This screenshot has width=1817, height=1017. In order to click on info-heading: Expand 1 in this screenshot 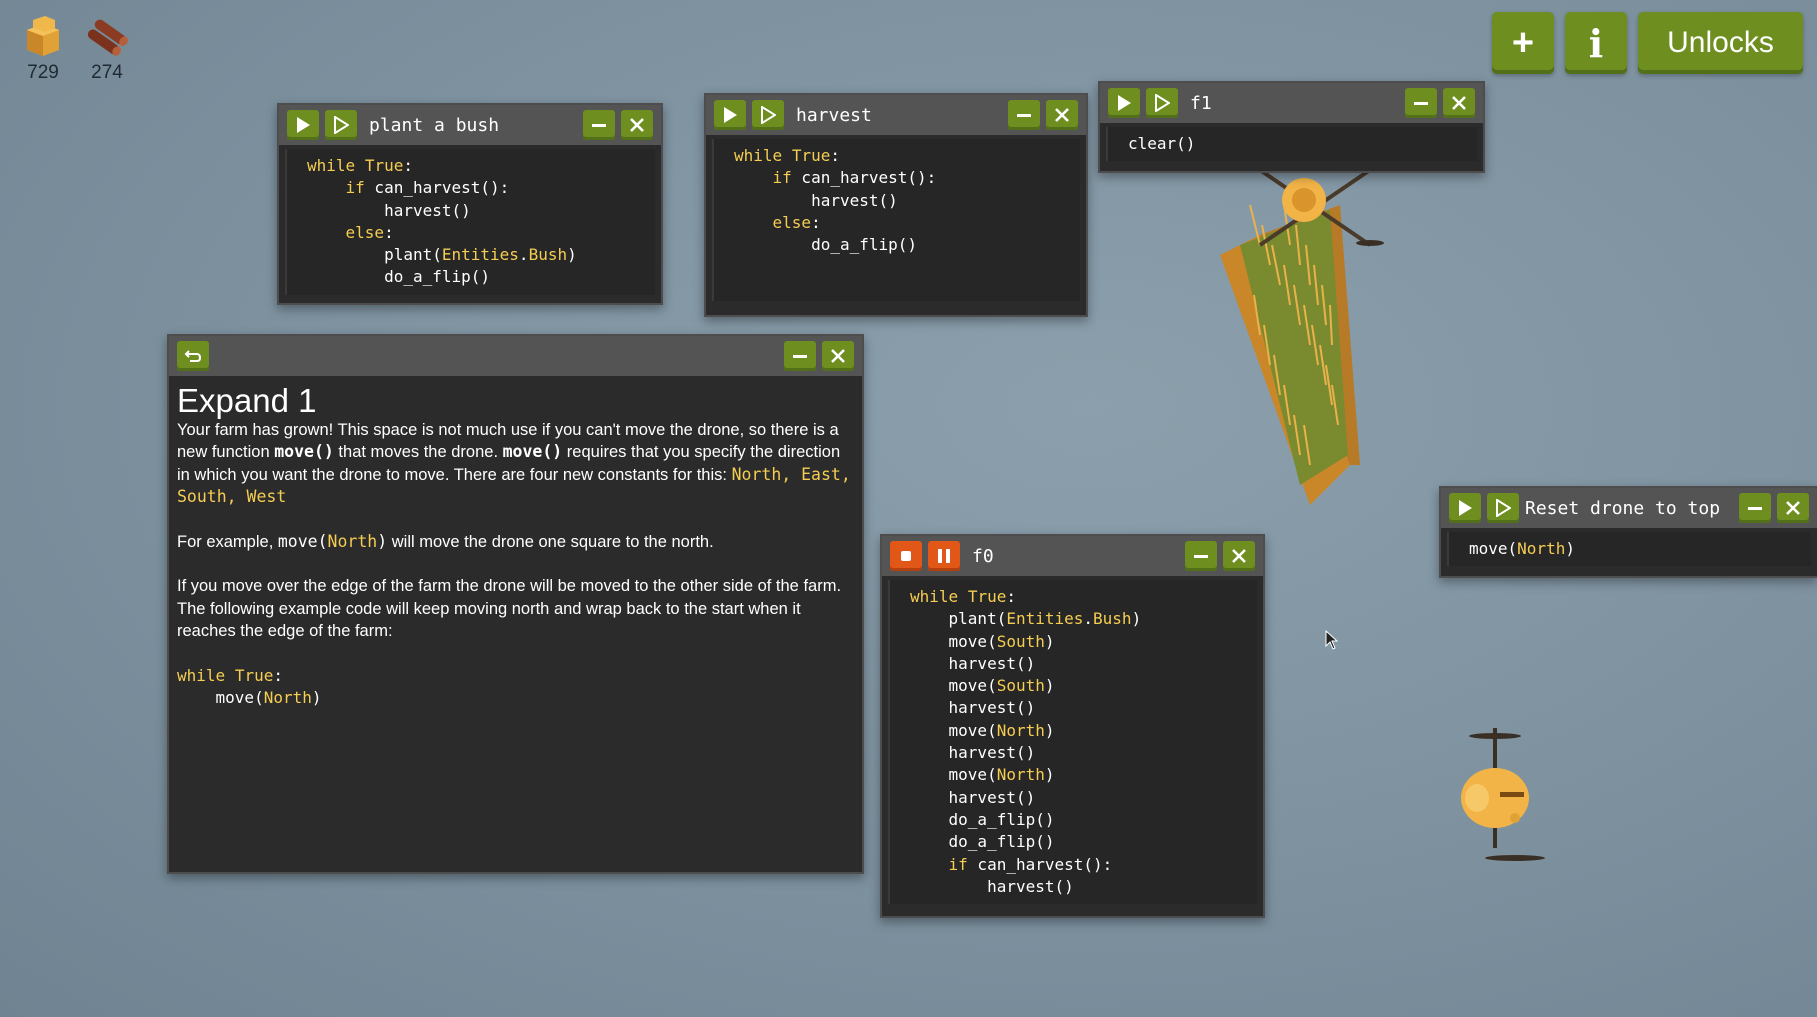, I will do `click(247, 400)`.